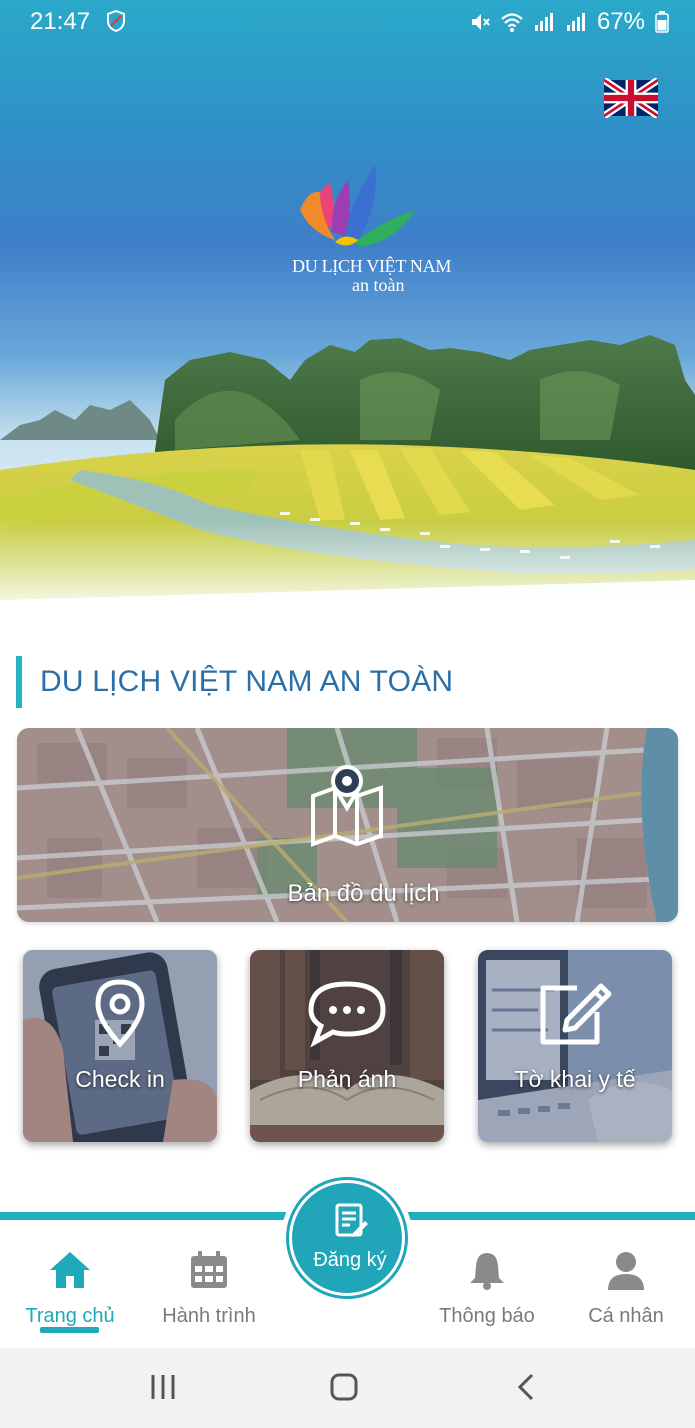  Describe the element at coordinates (344, 1387) in the screenshot. I see `home-button-icon` at that location.